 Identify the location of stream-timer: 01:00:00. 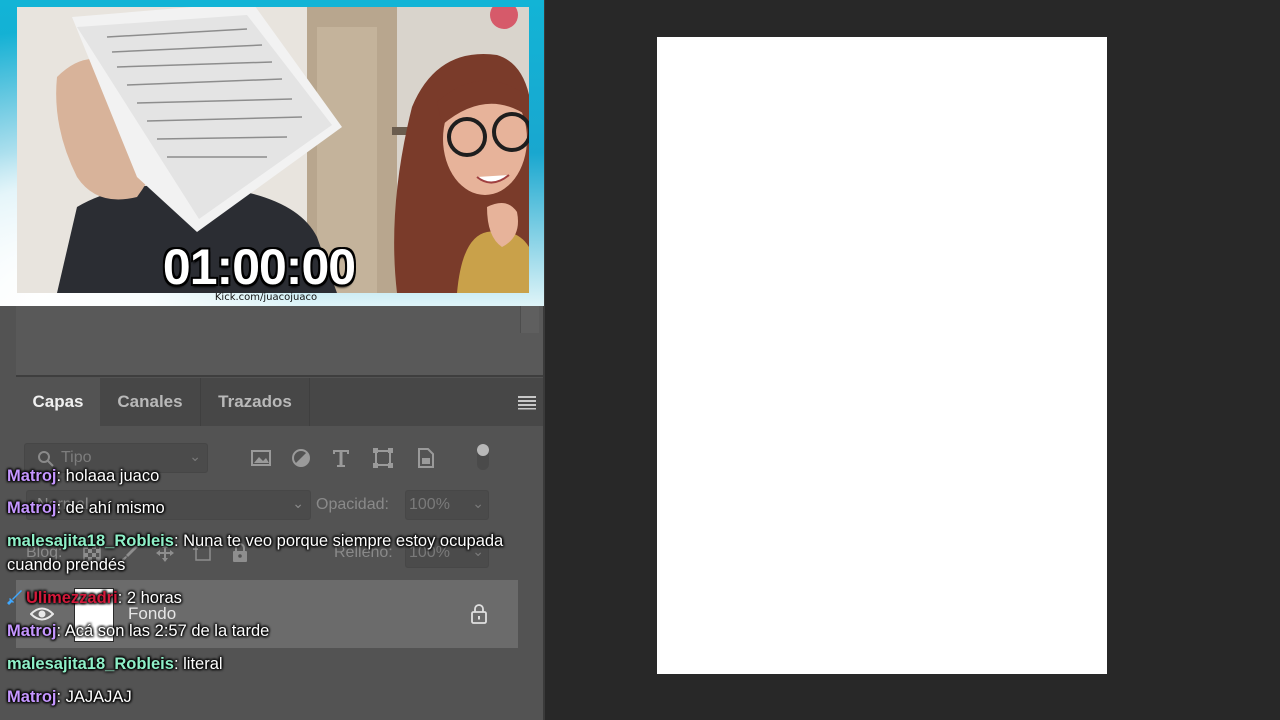
(259, 267).